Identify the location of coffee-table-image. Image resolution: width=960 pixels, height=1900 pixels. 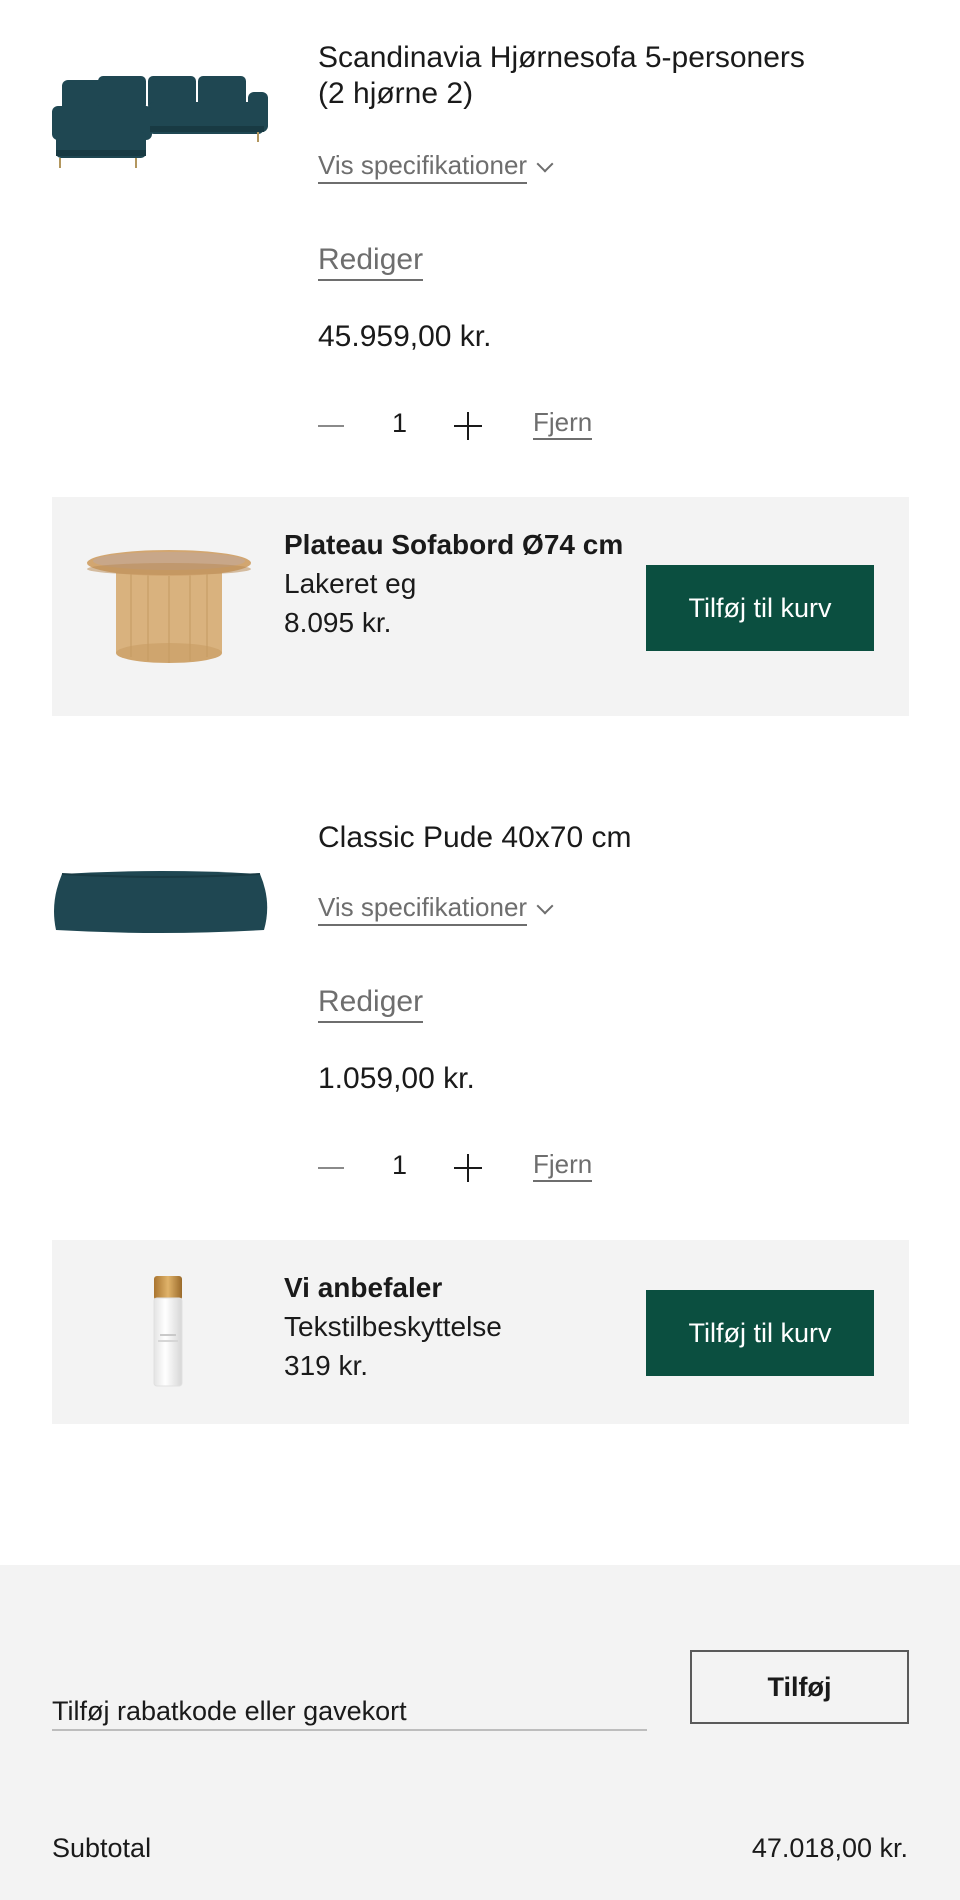
(169, 608).